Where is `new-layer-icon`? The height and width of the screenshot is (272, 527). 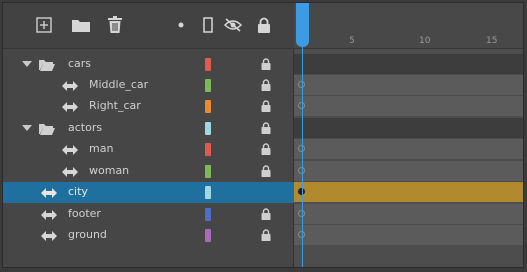 new-layer-icon is located at coordinates (44, 25).